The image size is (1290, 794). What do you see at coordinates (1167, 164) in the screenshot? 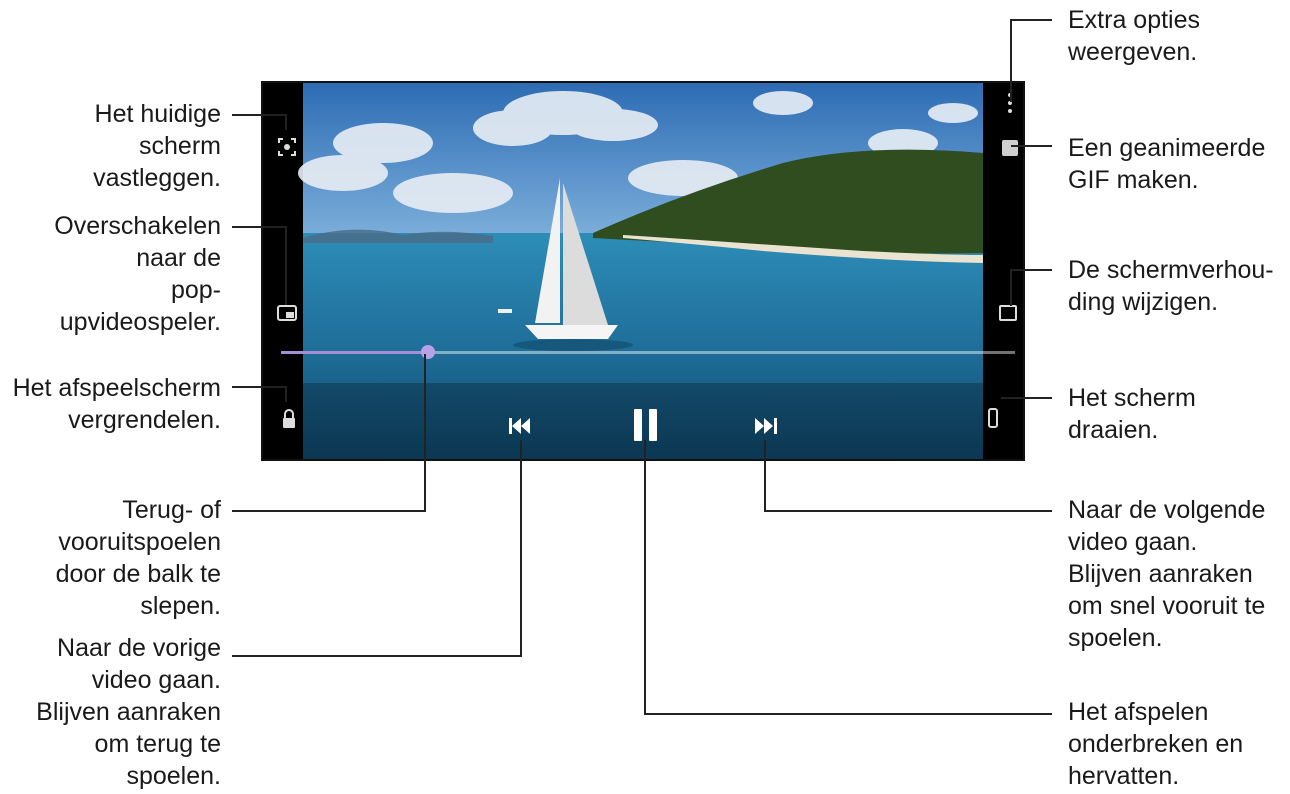
I see `callout-gif: Een geanimeerde GIF maken.` at bounding box center [1167, 164].